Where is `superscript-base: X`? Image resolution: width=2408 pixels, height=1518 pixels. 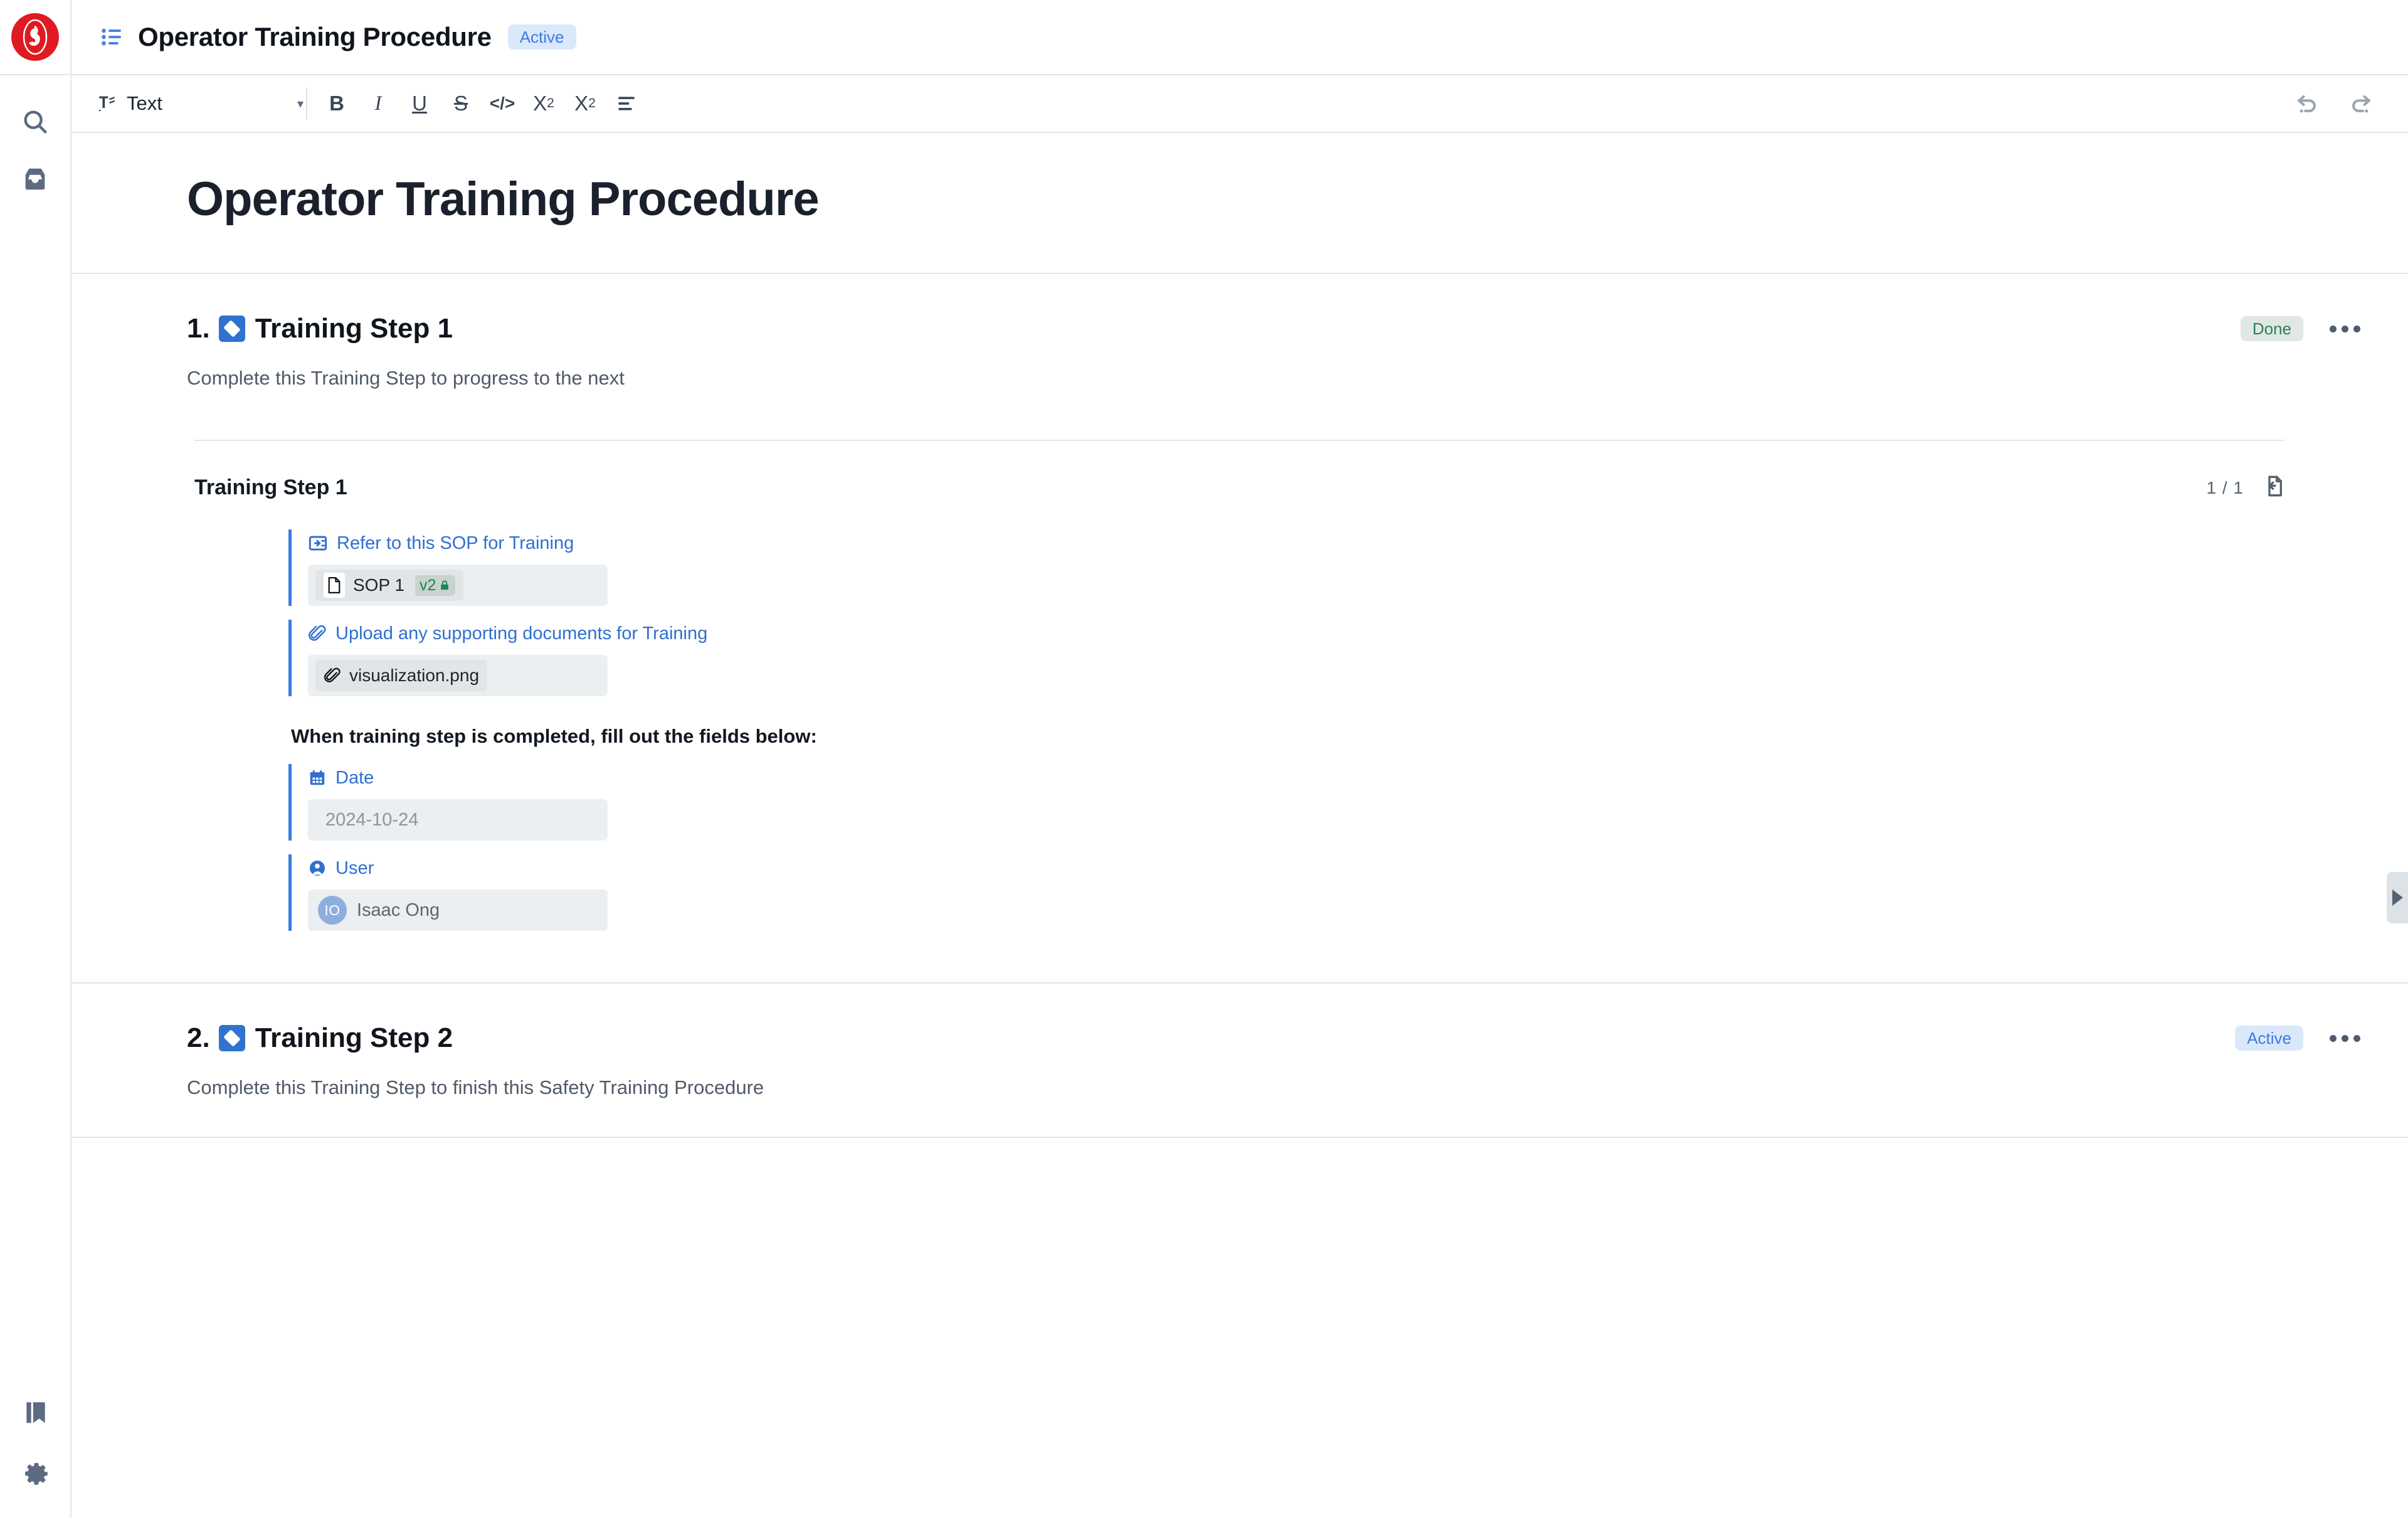 superscript-base: X is located at coordinates (540, 103).